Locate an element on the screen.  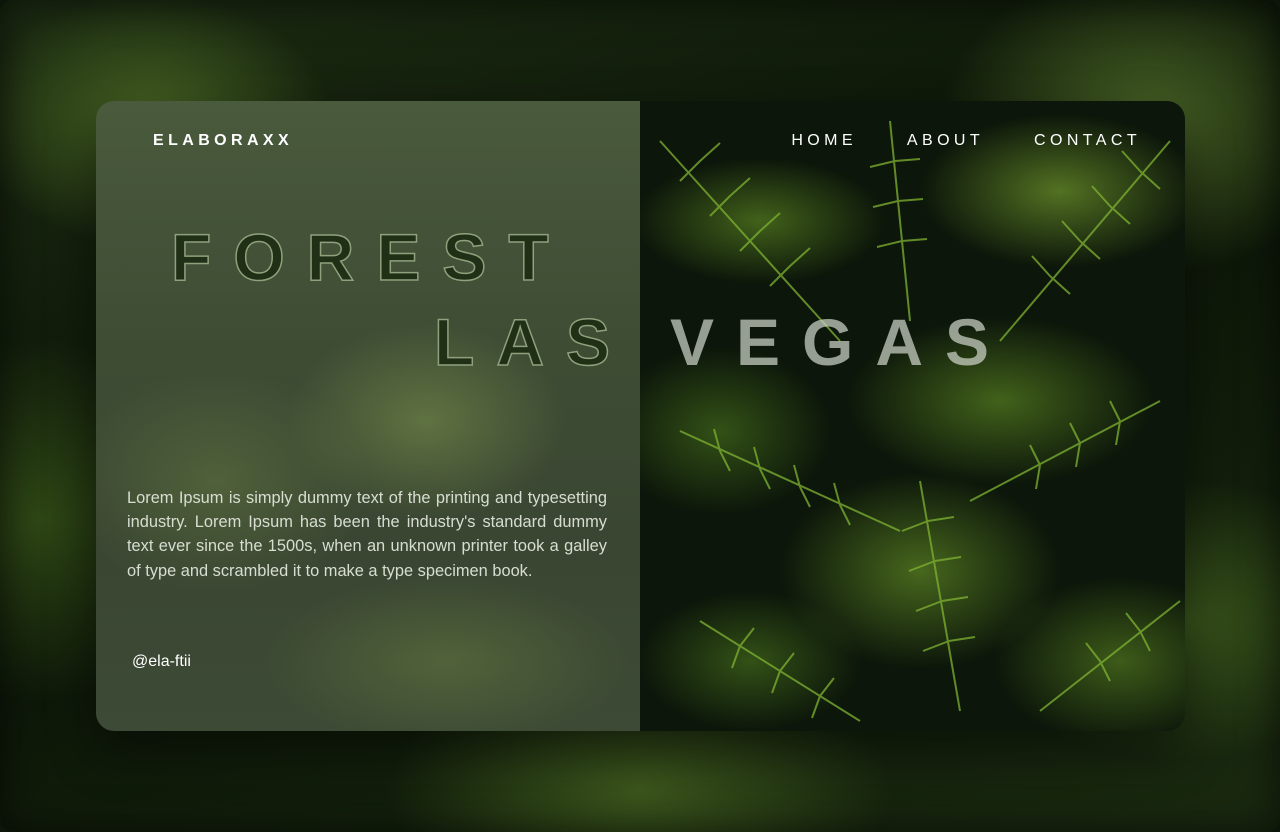
brand-logo: ELABORAXX is located at coordinates (223, 141).